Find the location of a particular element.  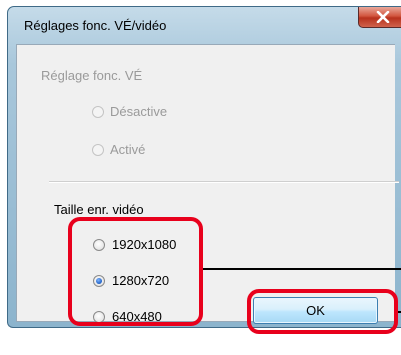

group-separator is located at coordinates (224, 182).